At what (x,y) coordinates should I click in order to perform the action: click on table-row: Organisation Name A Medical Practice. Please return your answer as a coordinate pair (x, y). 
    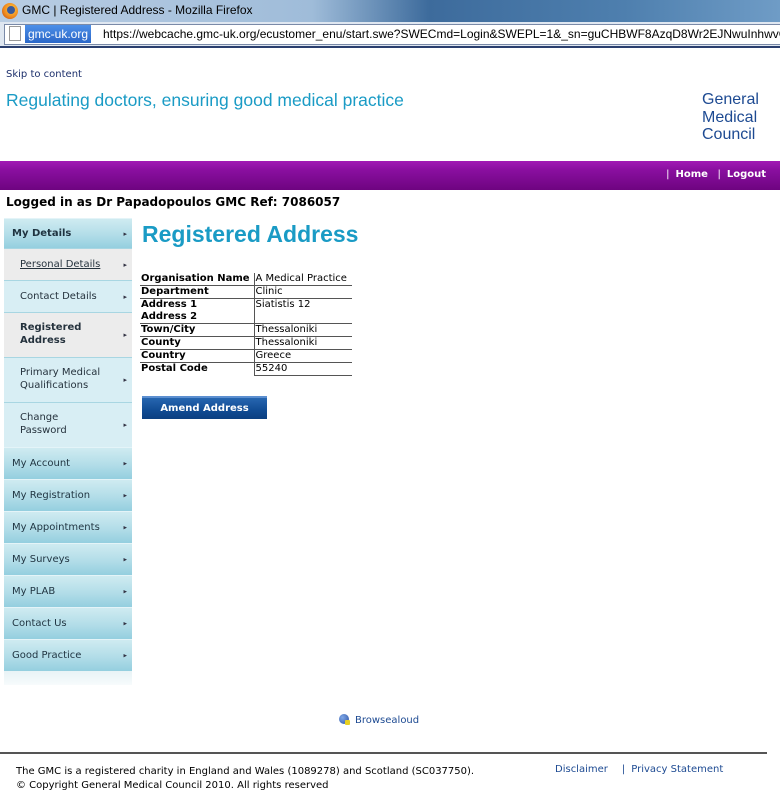
    Looking at the image, I should click on (246, 279).